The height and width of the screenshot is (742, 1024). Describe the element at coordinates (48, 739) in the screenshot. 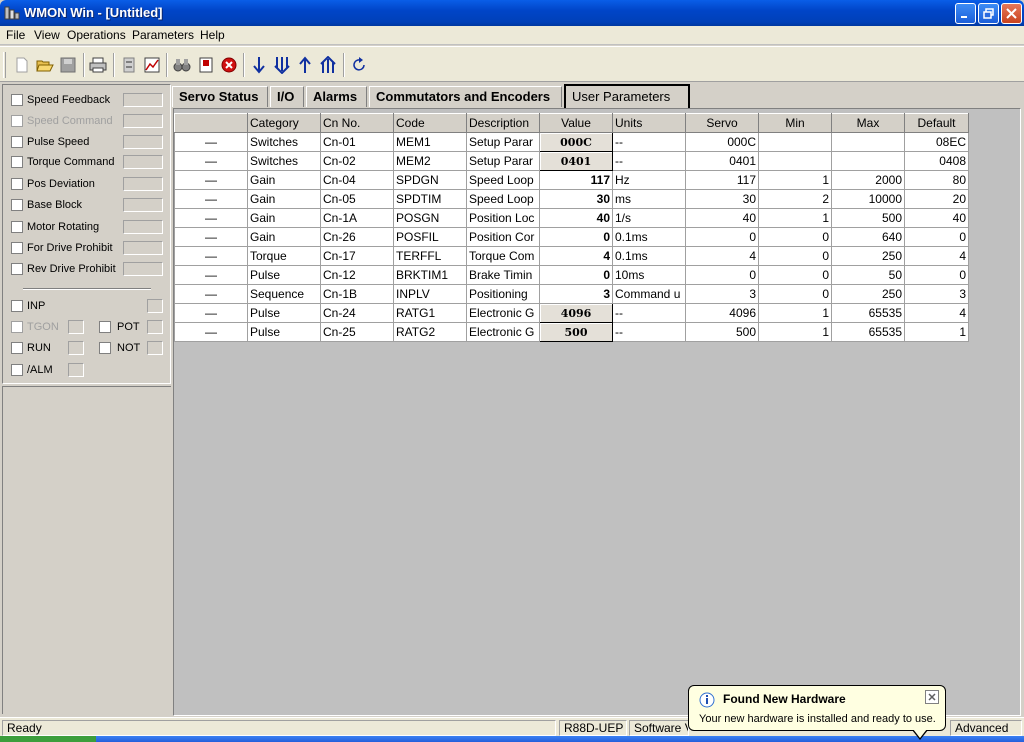

I see `start-button` at that location.